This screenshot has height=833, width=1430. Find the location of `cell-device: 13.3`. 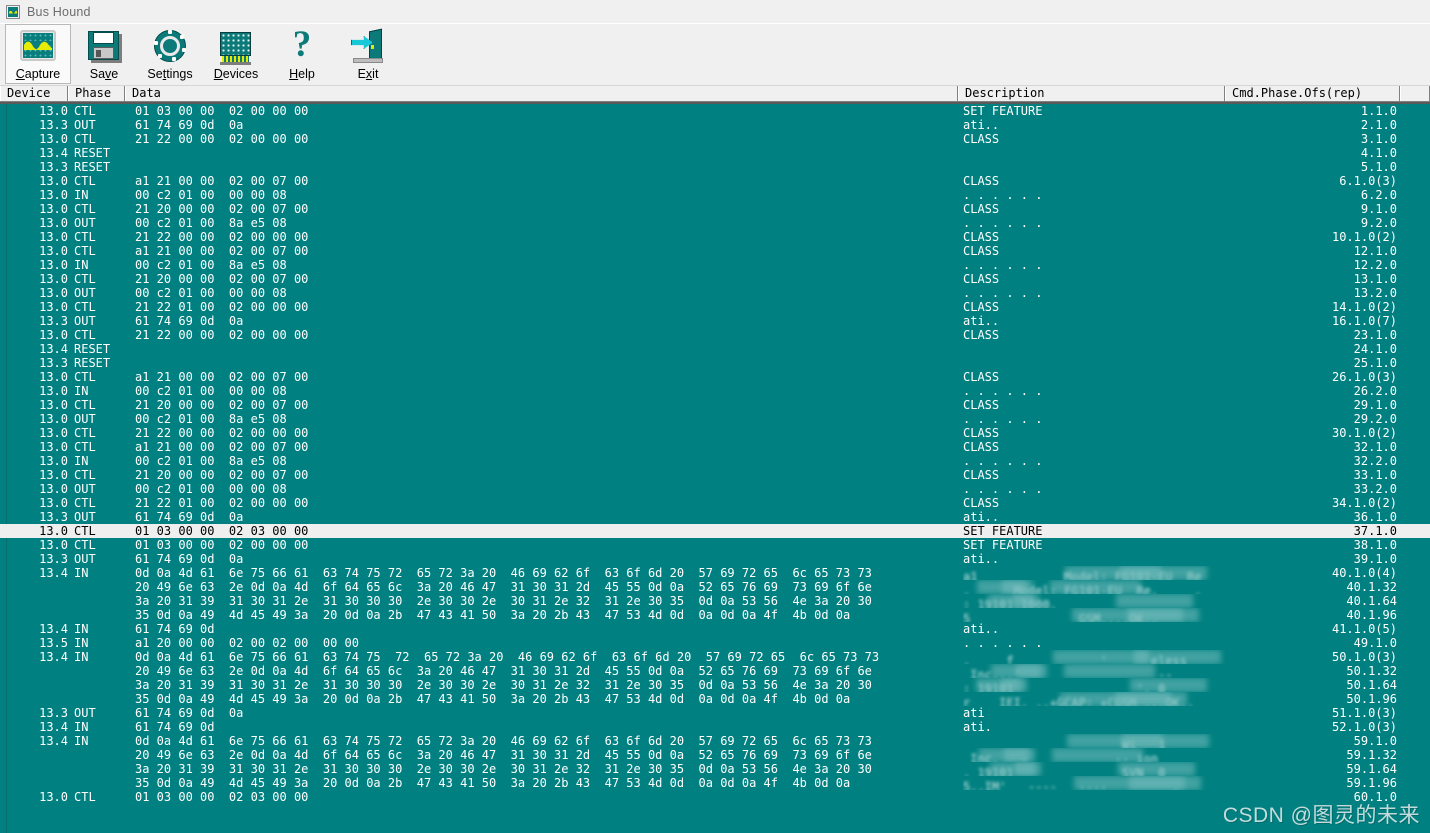

cell-device: 13.3 is located at coordinates (53, 363).